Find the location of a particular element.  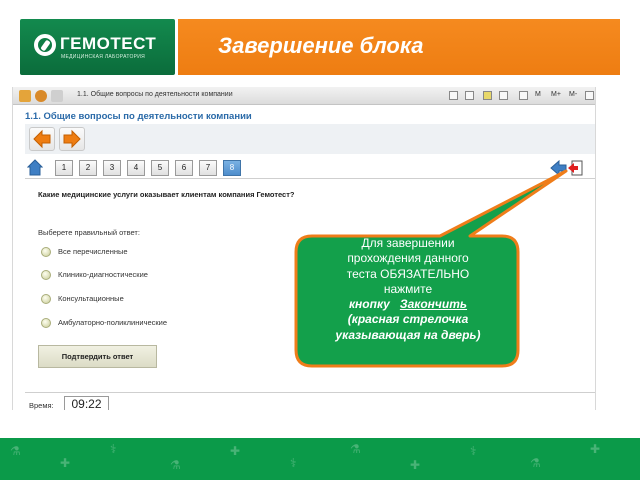

timer-display: 09:22 is located at coordinates (86, 403).